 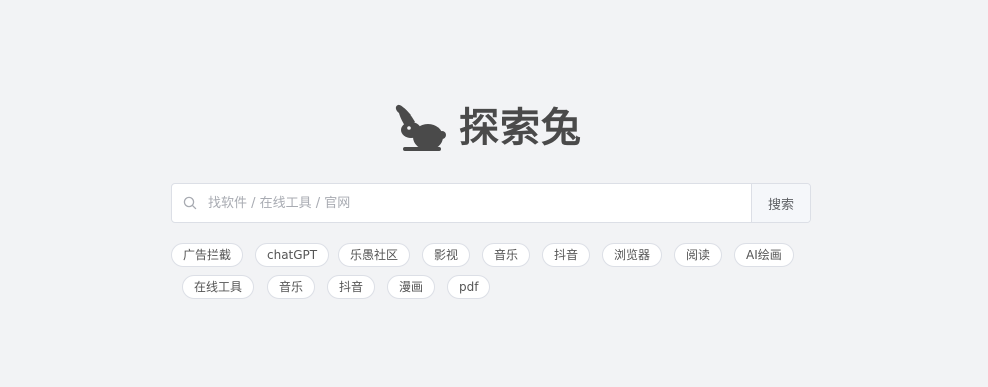 I want to click on tag-comics: 漫画, so click(x=411, y=287).